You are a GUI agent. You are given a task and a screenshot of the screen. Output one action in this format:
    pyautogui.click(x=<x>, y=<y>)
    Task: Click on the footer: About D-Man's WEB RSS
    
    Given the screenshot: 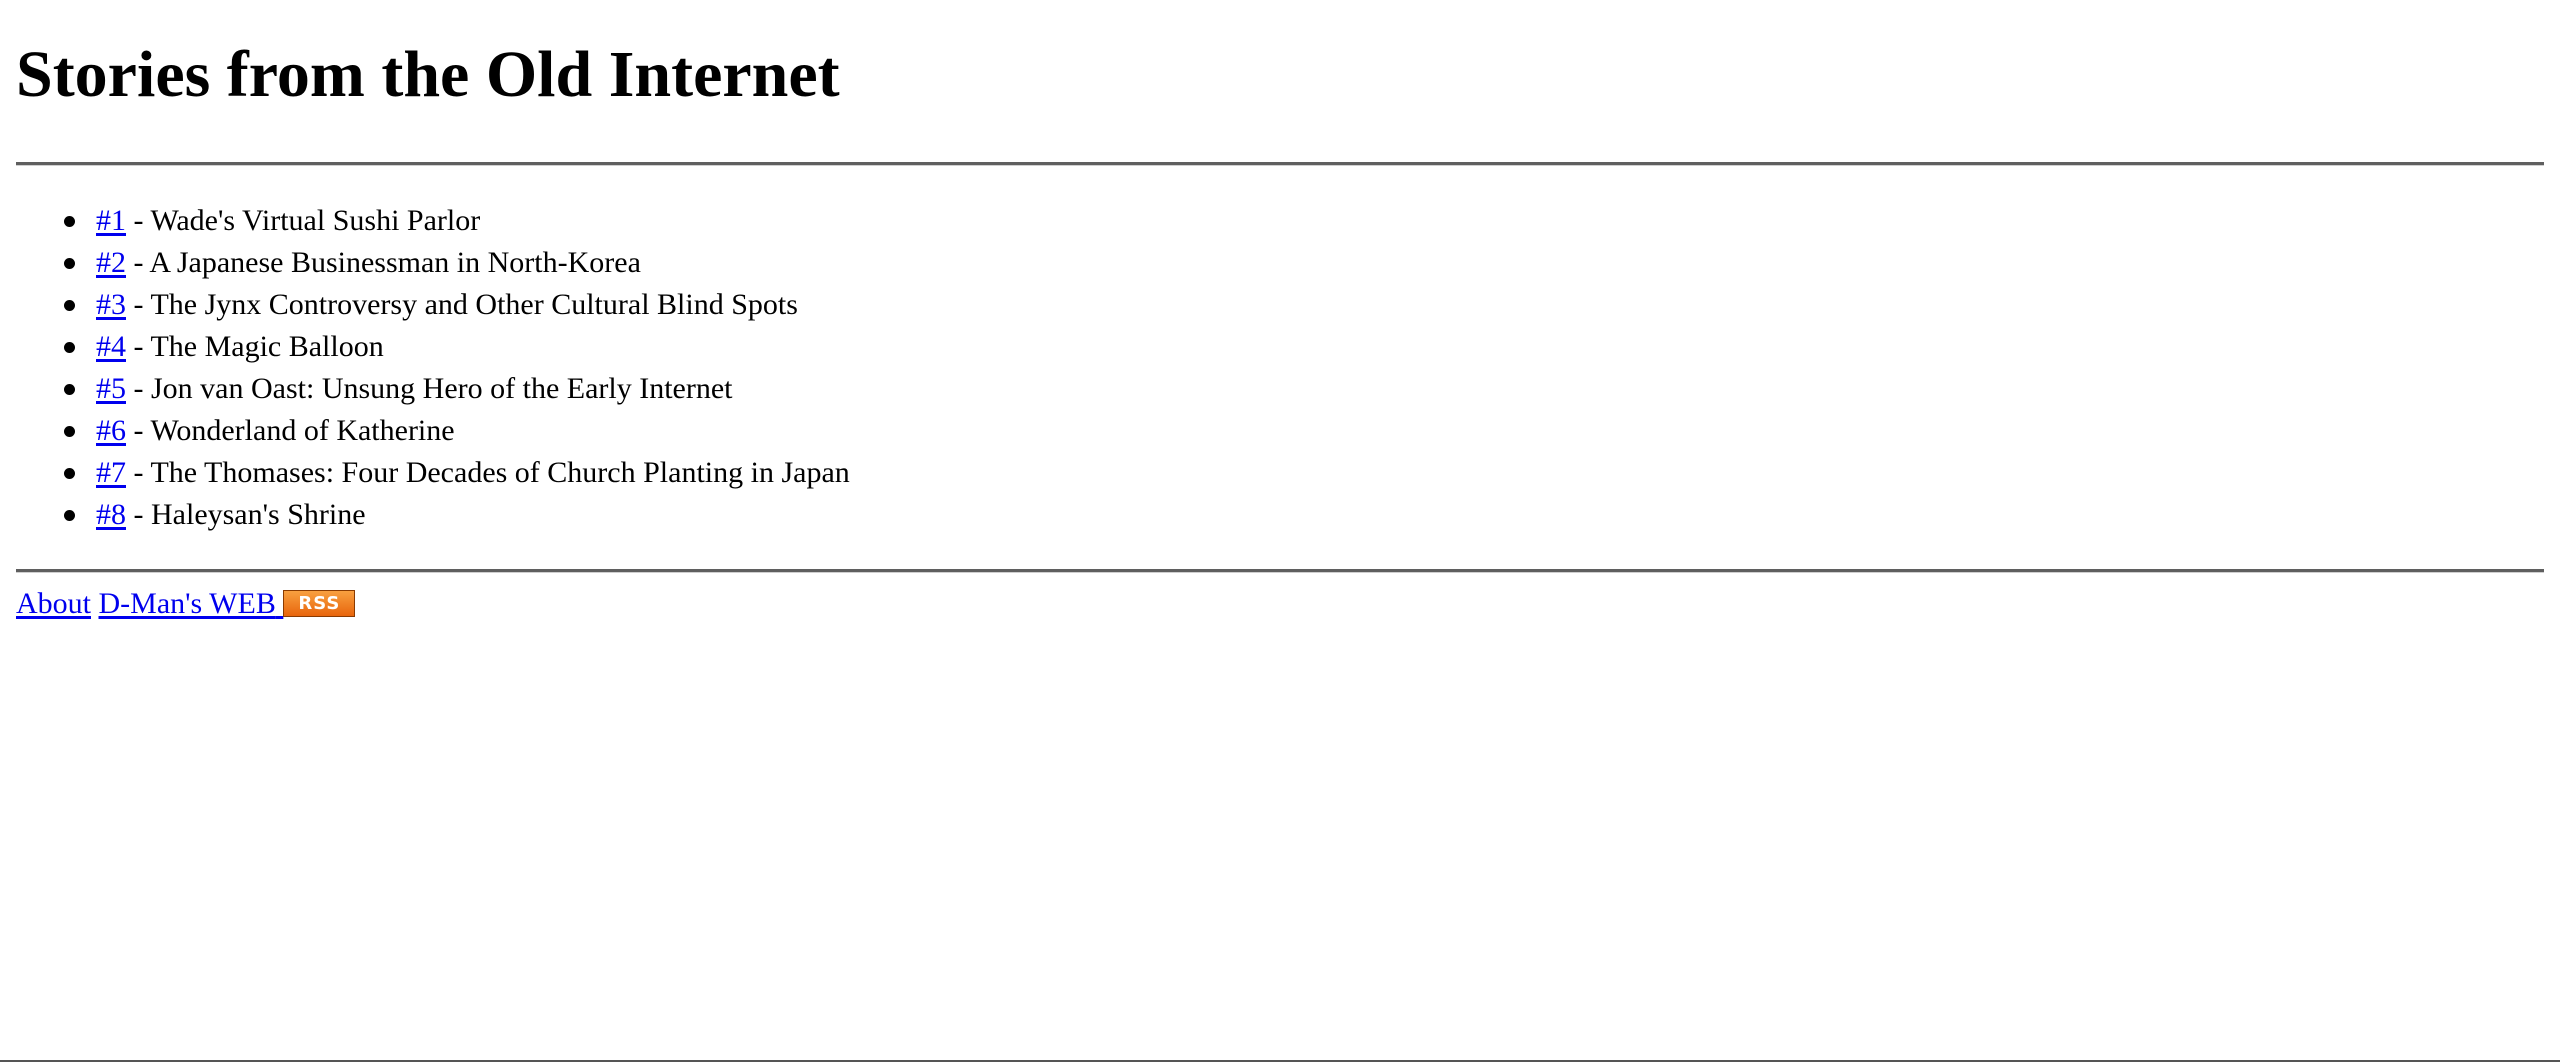 What is the action you would take?
    pyautogui.click(x=1280, y=599)
    